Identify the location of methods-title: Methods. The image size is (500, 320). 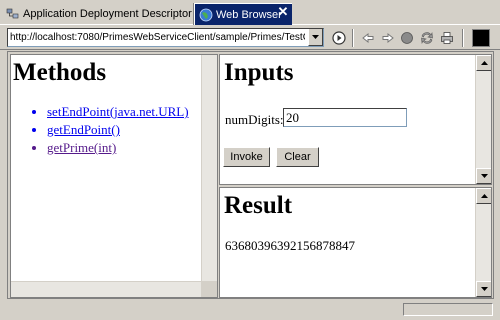
(60, 72).